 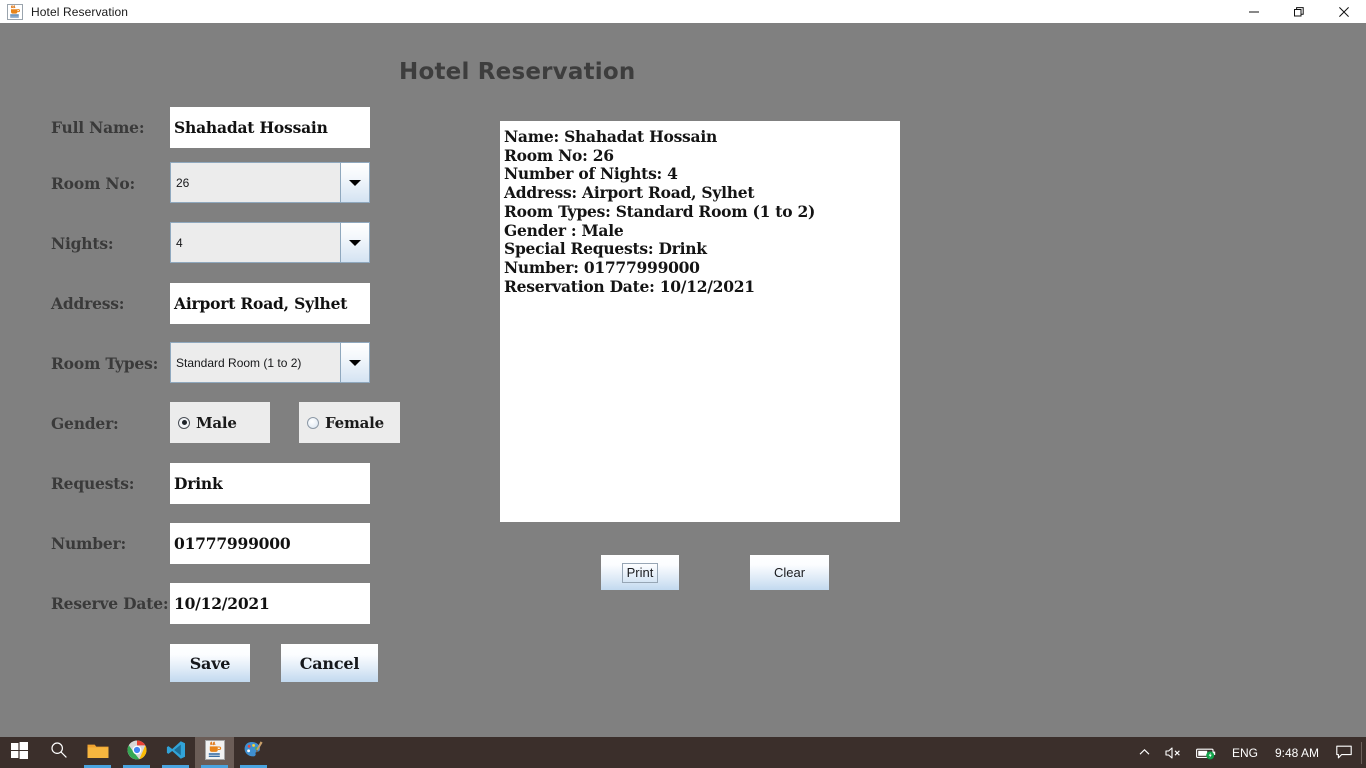 What do you see at coordinates (1253, 11) in the screenshot?
I see `minimize-icon` at bounding box center [1253, 11].